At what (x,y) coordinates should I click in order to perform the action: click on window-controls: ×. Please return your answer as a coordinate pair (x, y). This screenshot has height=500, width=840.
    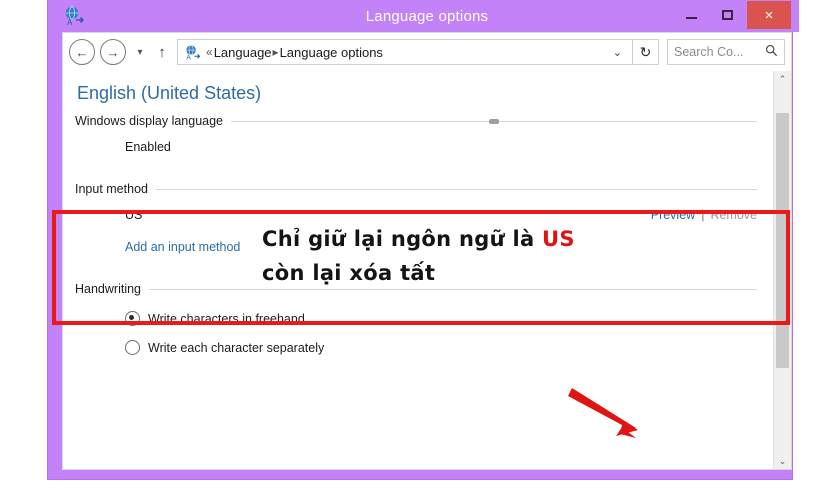
    Looking at the image, I should click on (733, 15).